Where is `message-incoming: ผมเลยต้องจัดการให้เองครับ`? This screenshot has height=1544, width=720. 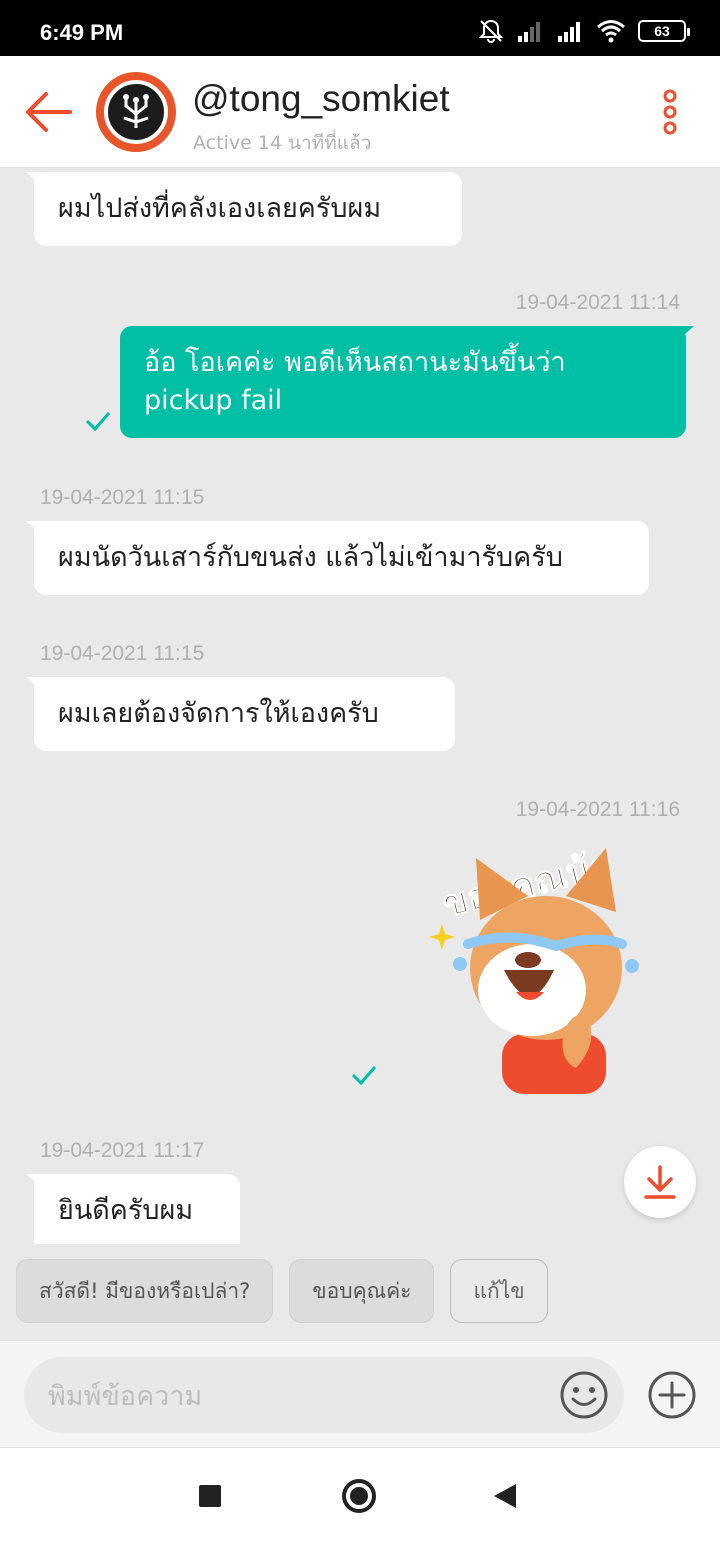 message-incoming: ผมเลยต้องจัดการให้เองครับ is located at coordinates (240, 714).